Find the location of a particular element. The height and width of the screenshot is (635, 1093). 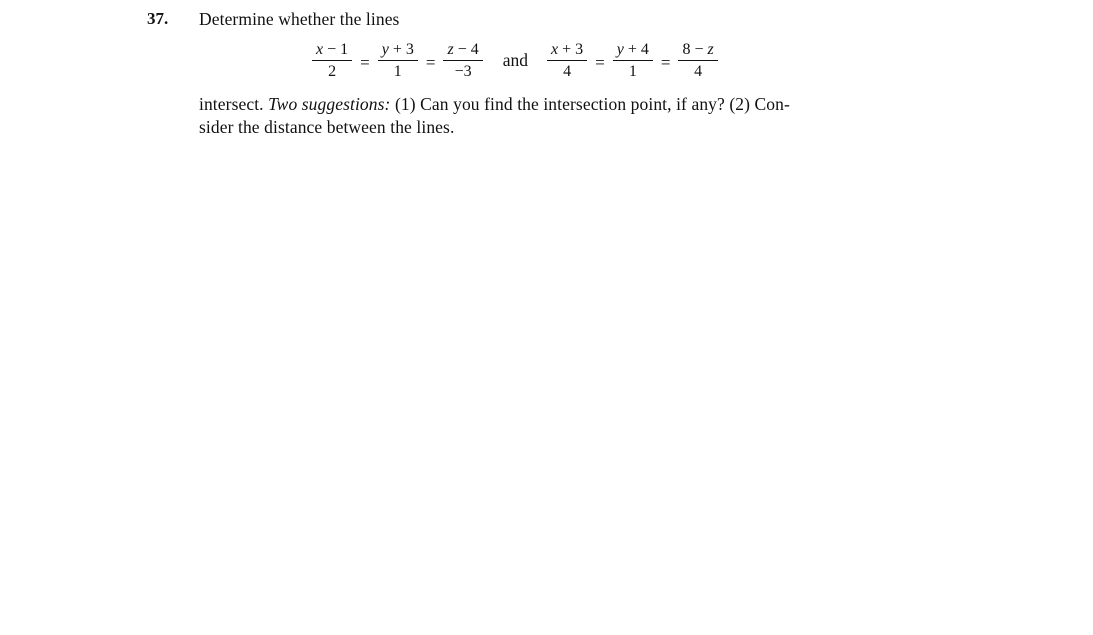

fraction-line2-x: x + 3 4 is located at coordinates (567, 61).